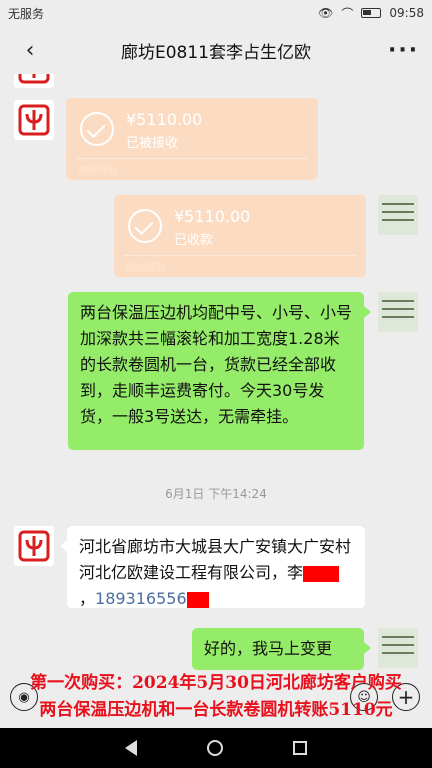 This screenshot has width=432, height=768. I want to click on more-options-button: ···, so click(402, 50).